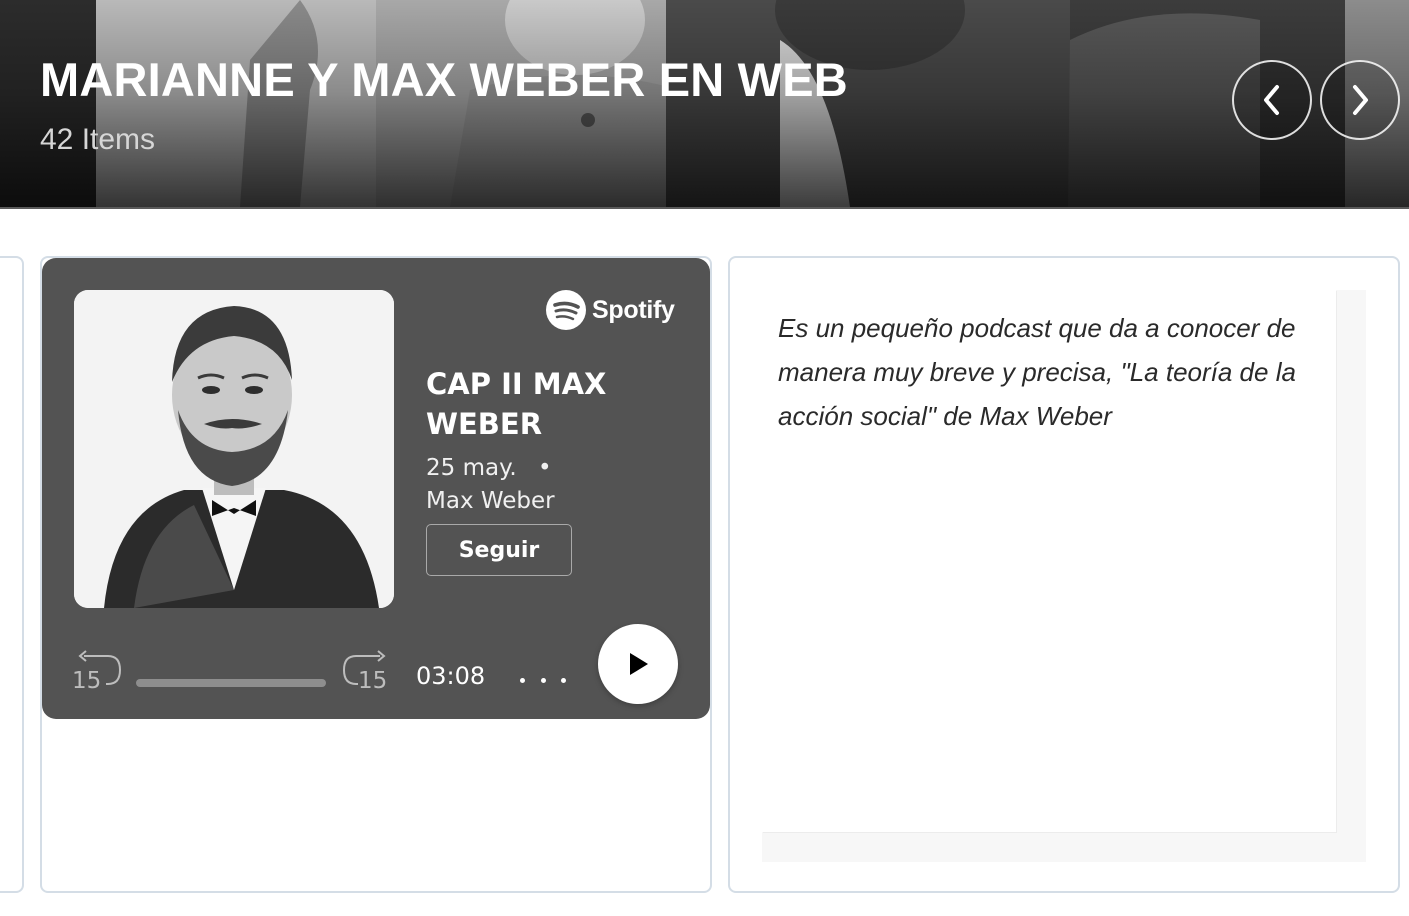 Image resolution: width=1409 pixels, height=916 pixels. I want to click on chevron-right-icon, so click(1360, 100).